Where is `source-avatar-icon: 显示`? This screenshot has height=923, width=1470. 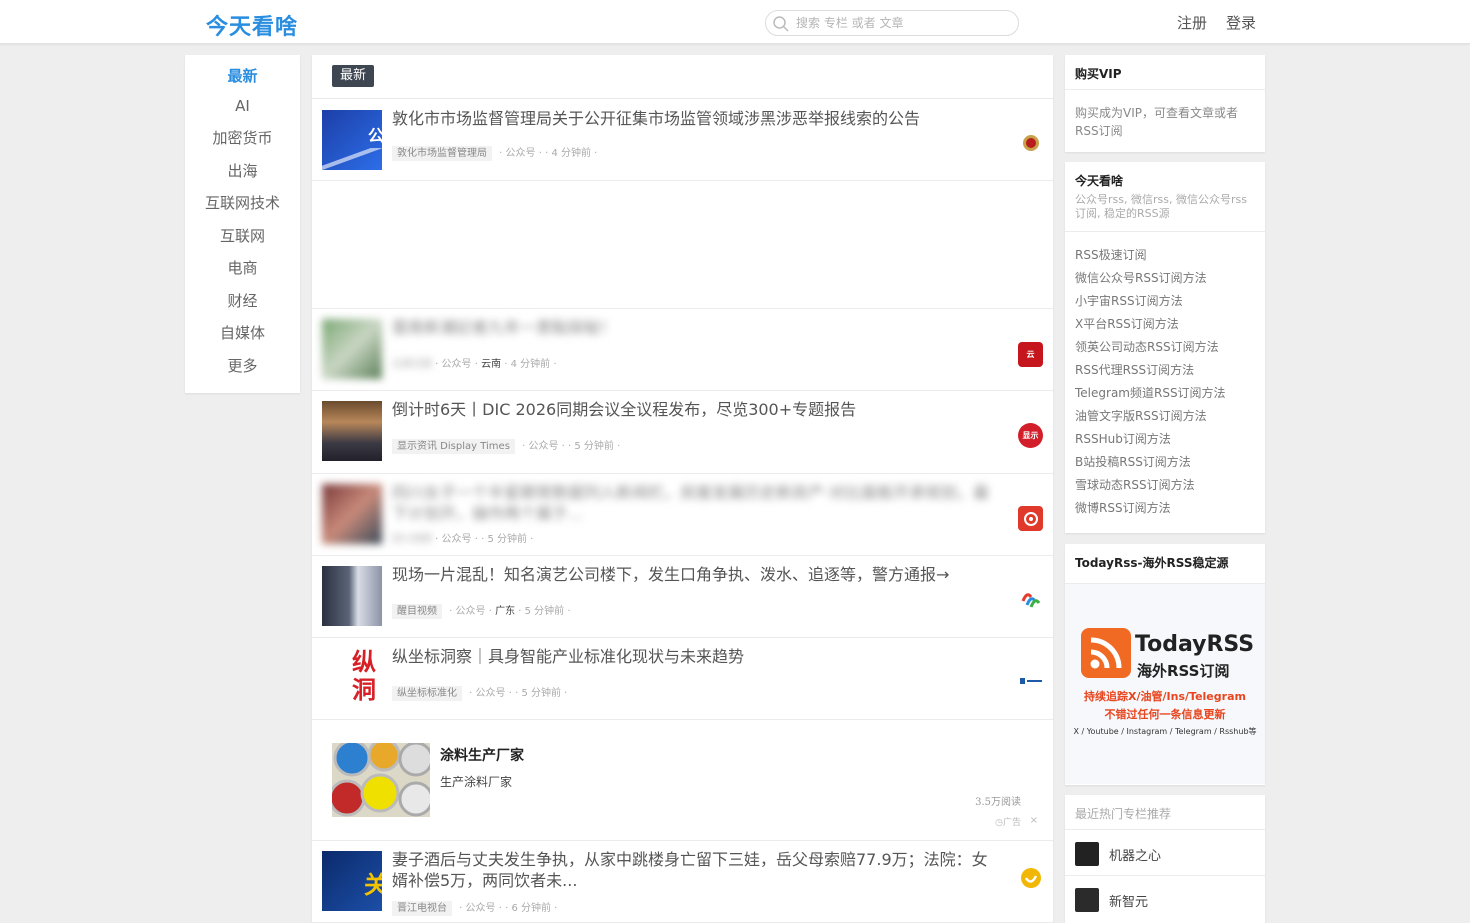
source-avatar-icon: 显示 is located at coordinates (1030, 435).